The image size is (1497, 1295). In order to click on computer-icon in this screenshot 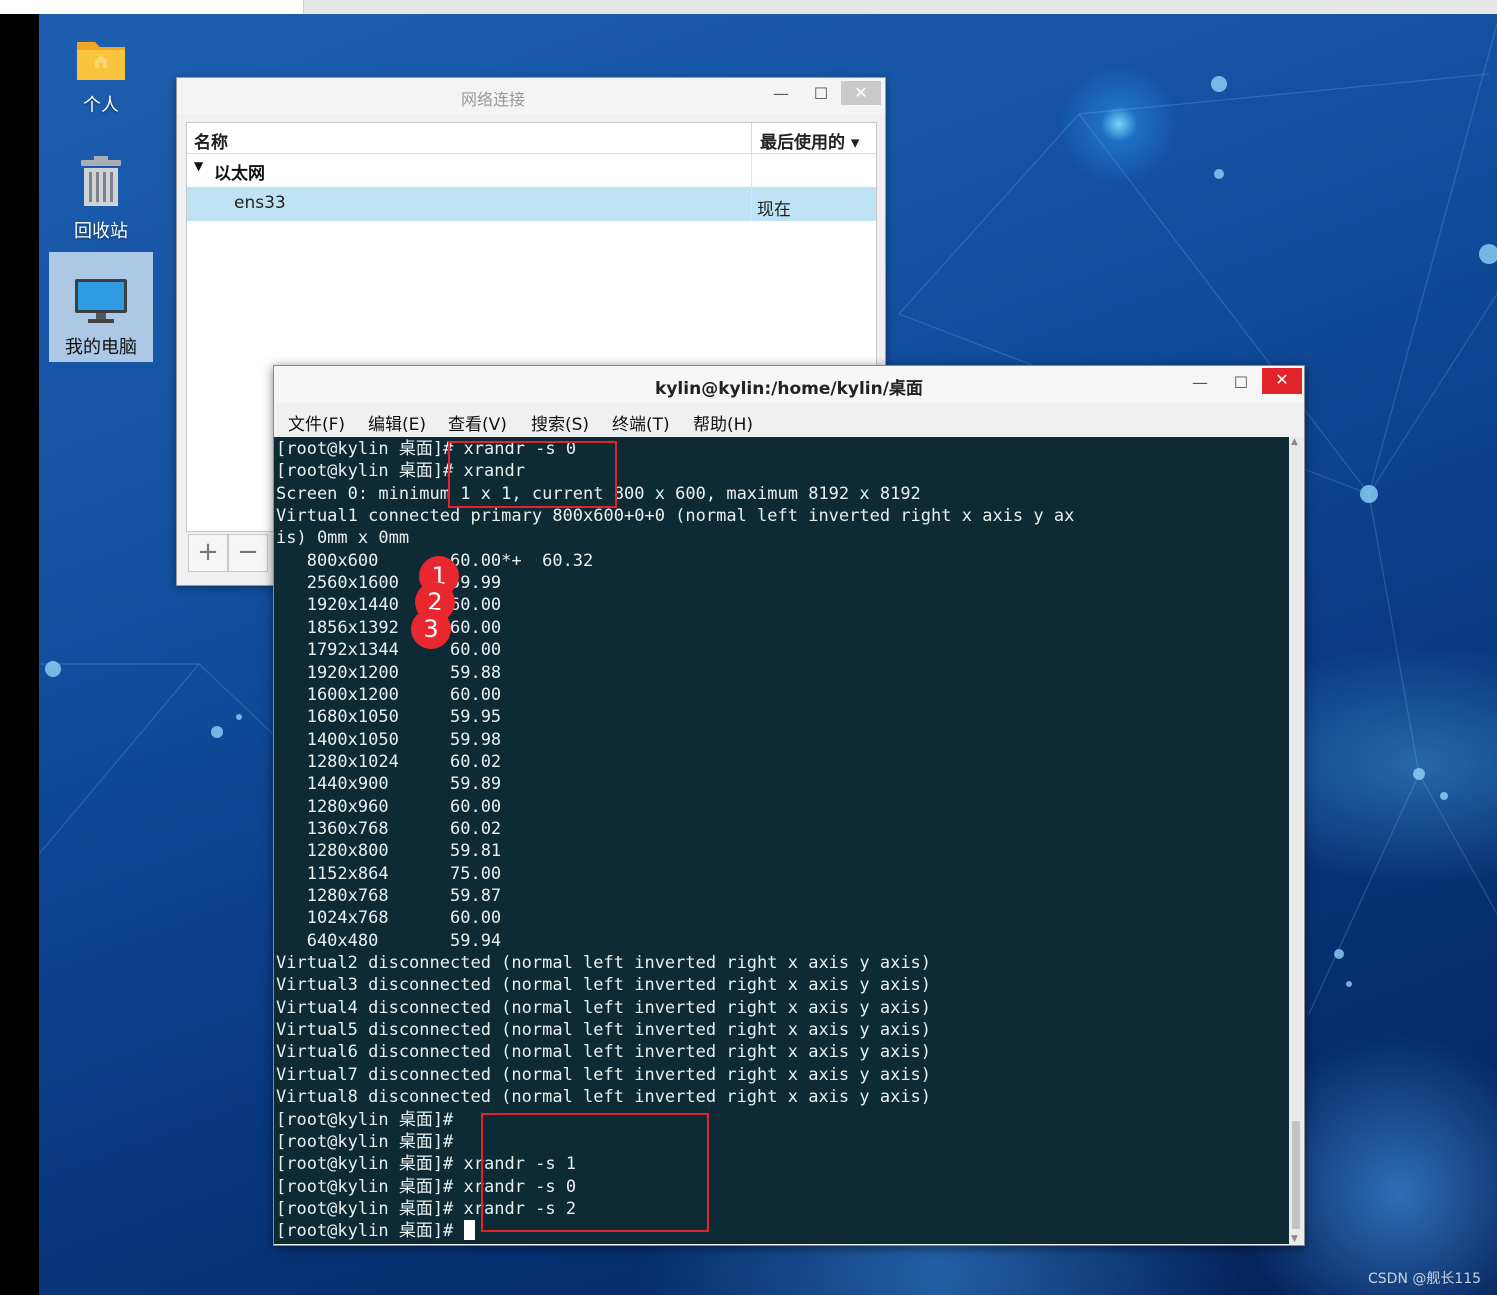, I will do `click(101, 301)`.